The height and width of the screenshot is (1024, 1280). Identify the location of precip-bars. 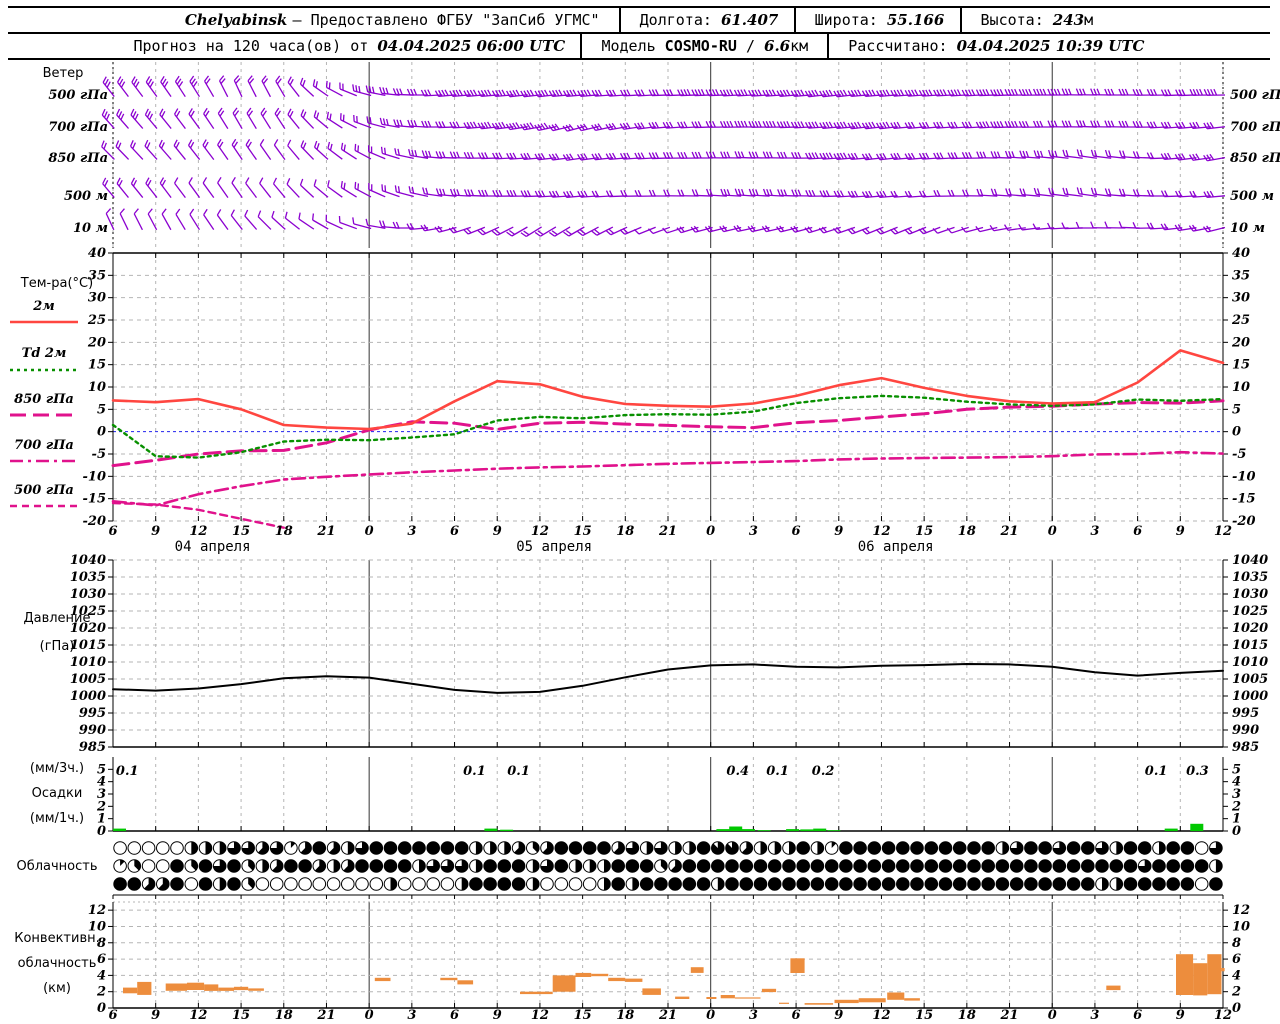
(658, 827).